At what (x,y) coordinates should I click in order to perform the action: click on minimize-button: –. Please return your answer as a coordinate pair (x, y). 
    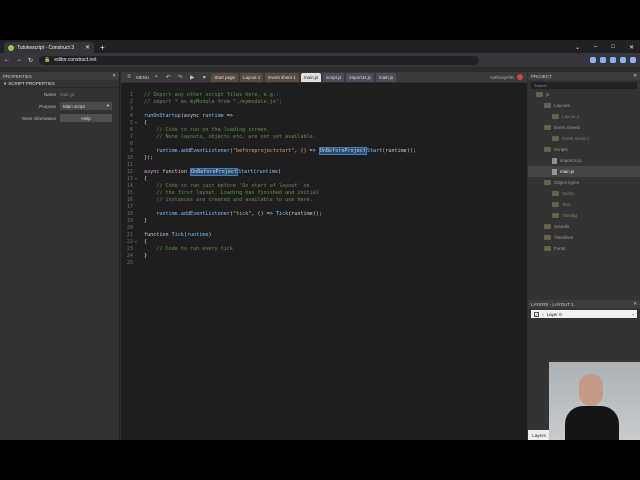
    Looking at the image, I should click on (595, 47).